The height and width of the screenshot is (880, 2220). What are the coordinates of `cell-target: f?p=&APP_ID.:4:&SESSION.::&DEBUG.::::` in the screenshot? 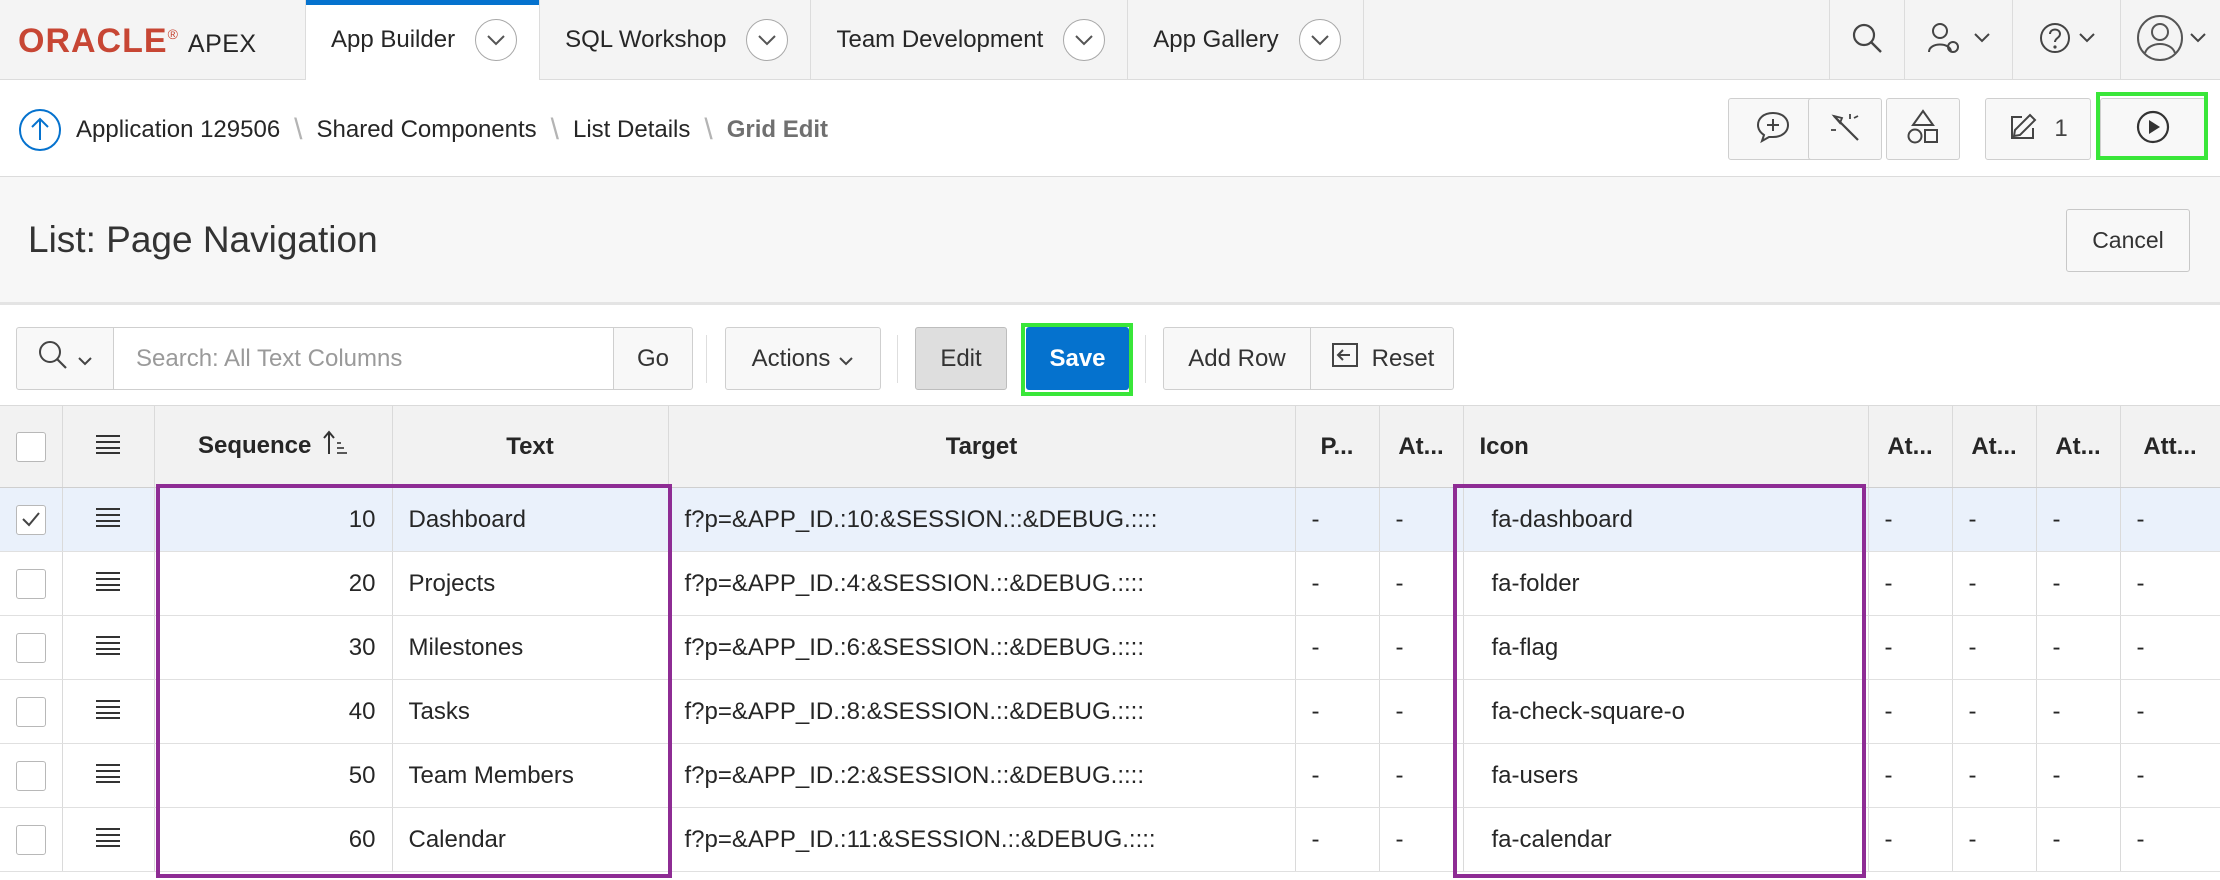 It's located at (982, 583).